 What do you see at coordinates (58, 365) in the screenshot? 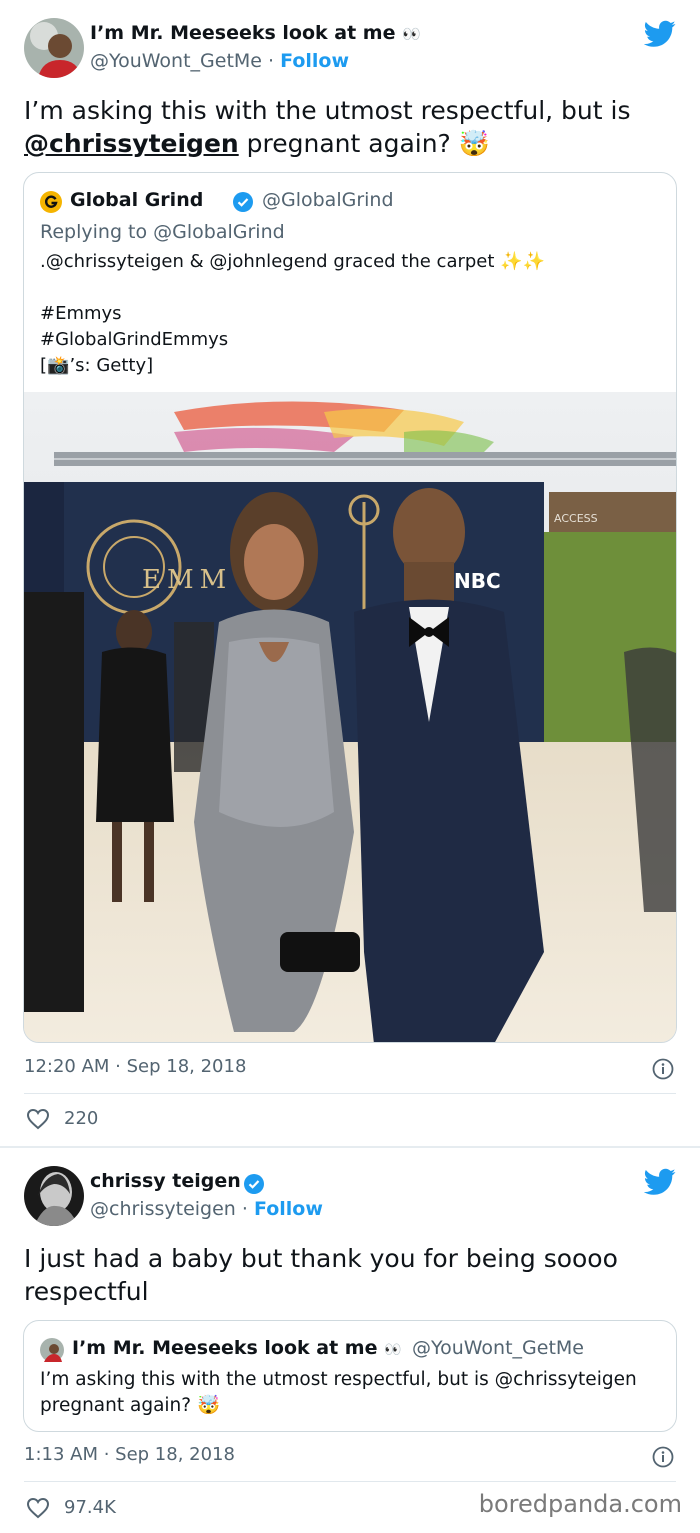
I see `camera-emoji-icon: 📸` at bounding box center [58, 365].